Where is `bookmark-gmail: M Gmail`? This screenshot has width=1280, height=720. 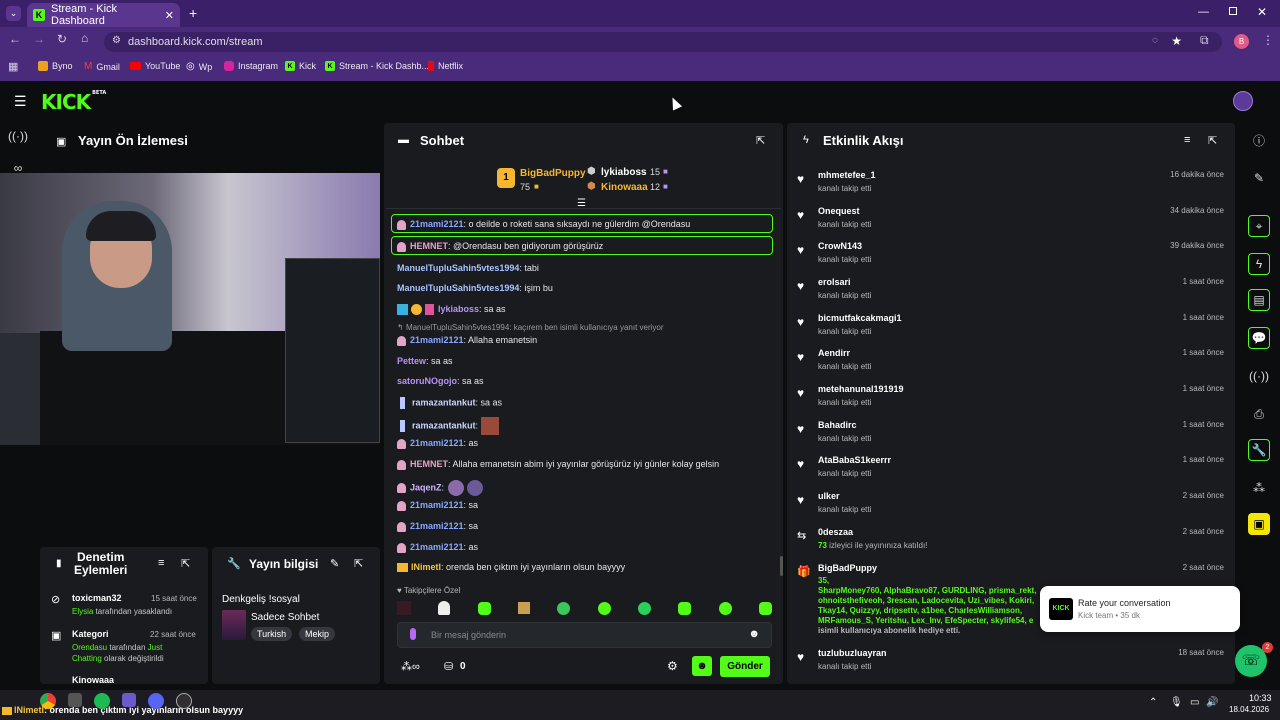 bookmark-gmail: M Gmail is located at coordinates (102, 66).